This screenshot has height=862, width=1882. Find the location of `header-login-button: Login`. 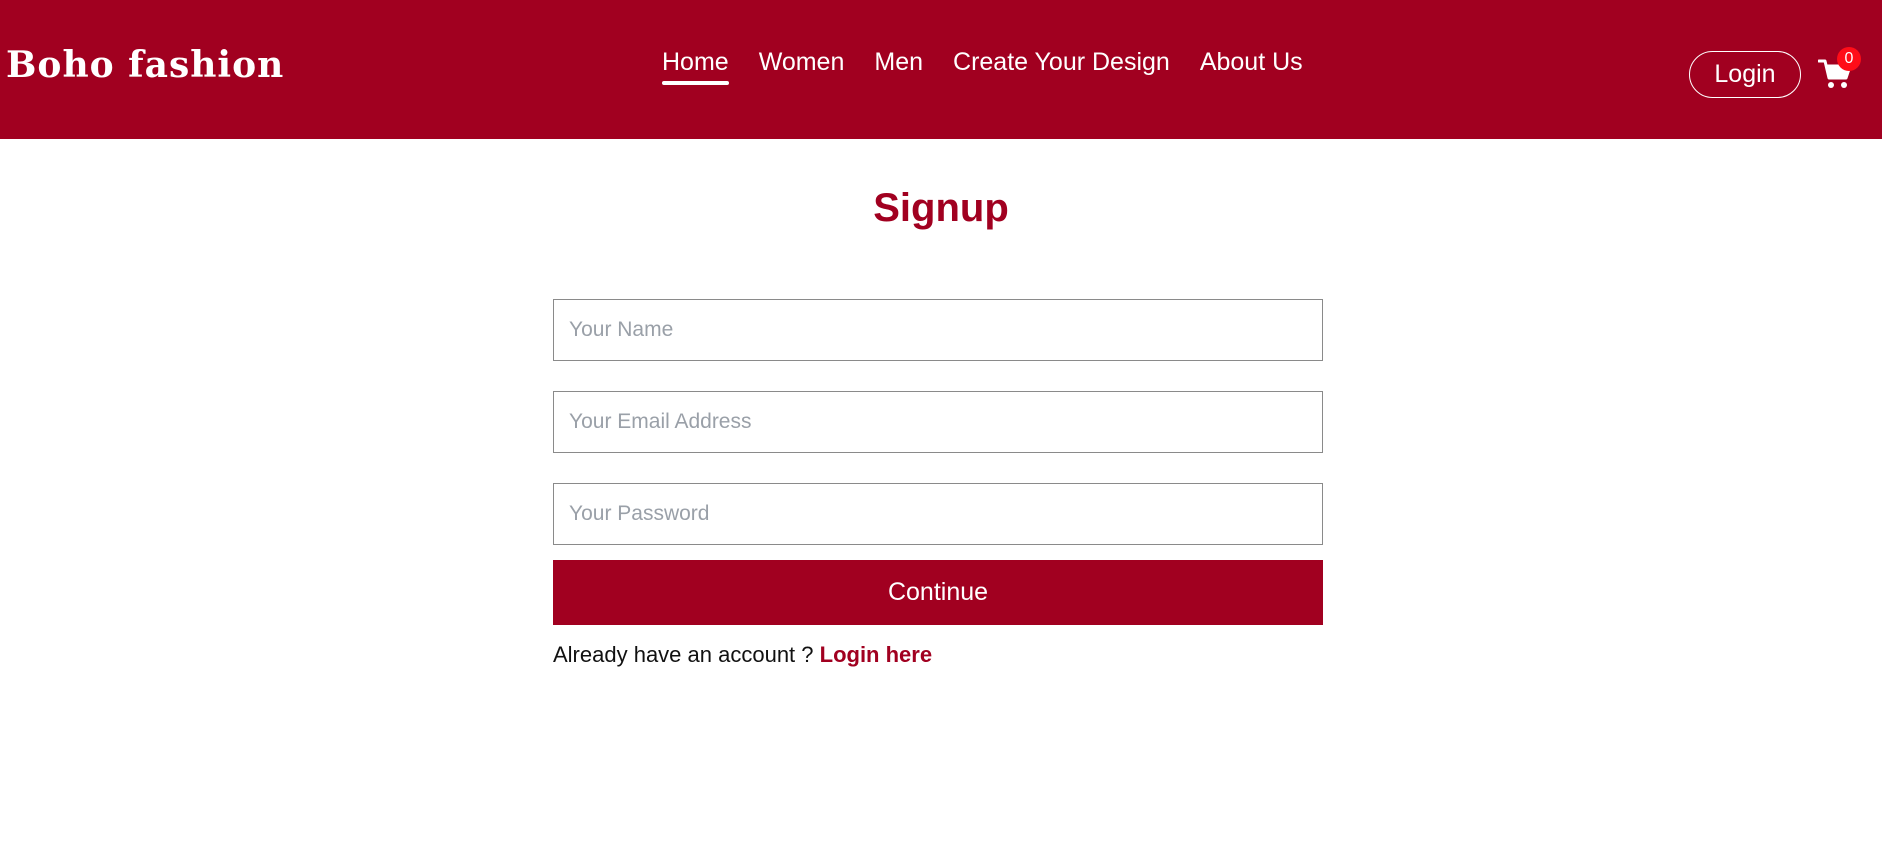

header-login-button: Login is located at coordinates (1745, 74).